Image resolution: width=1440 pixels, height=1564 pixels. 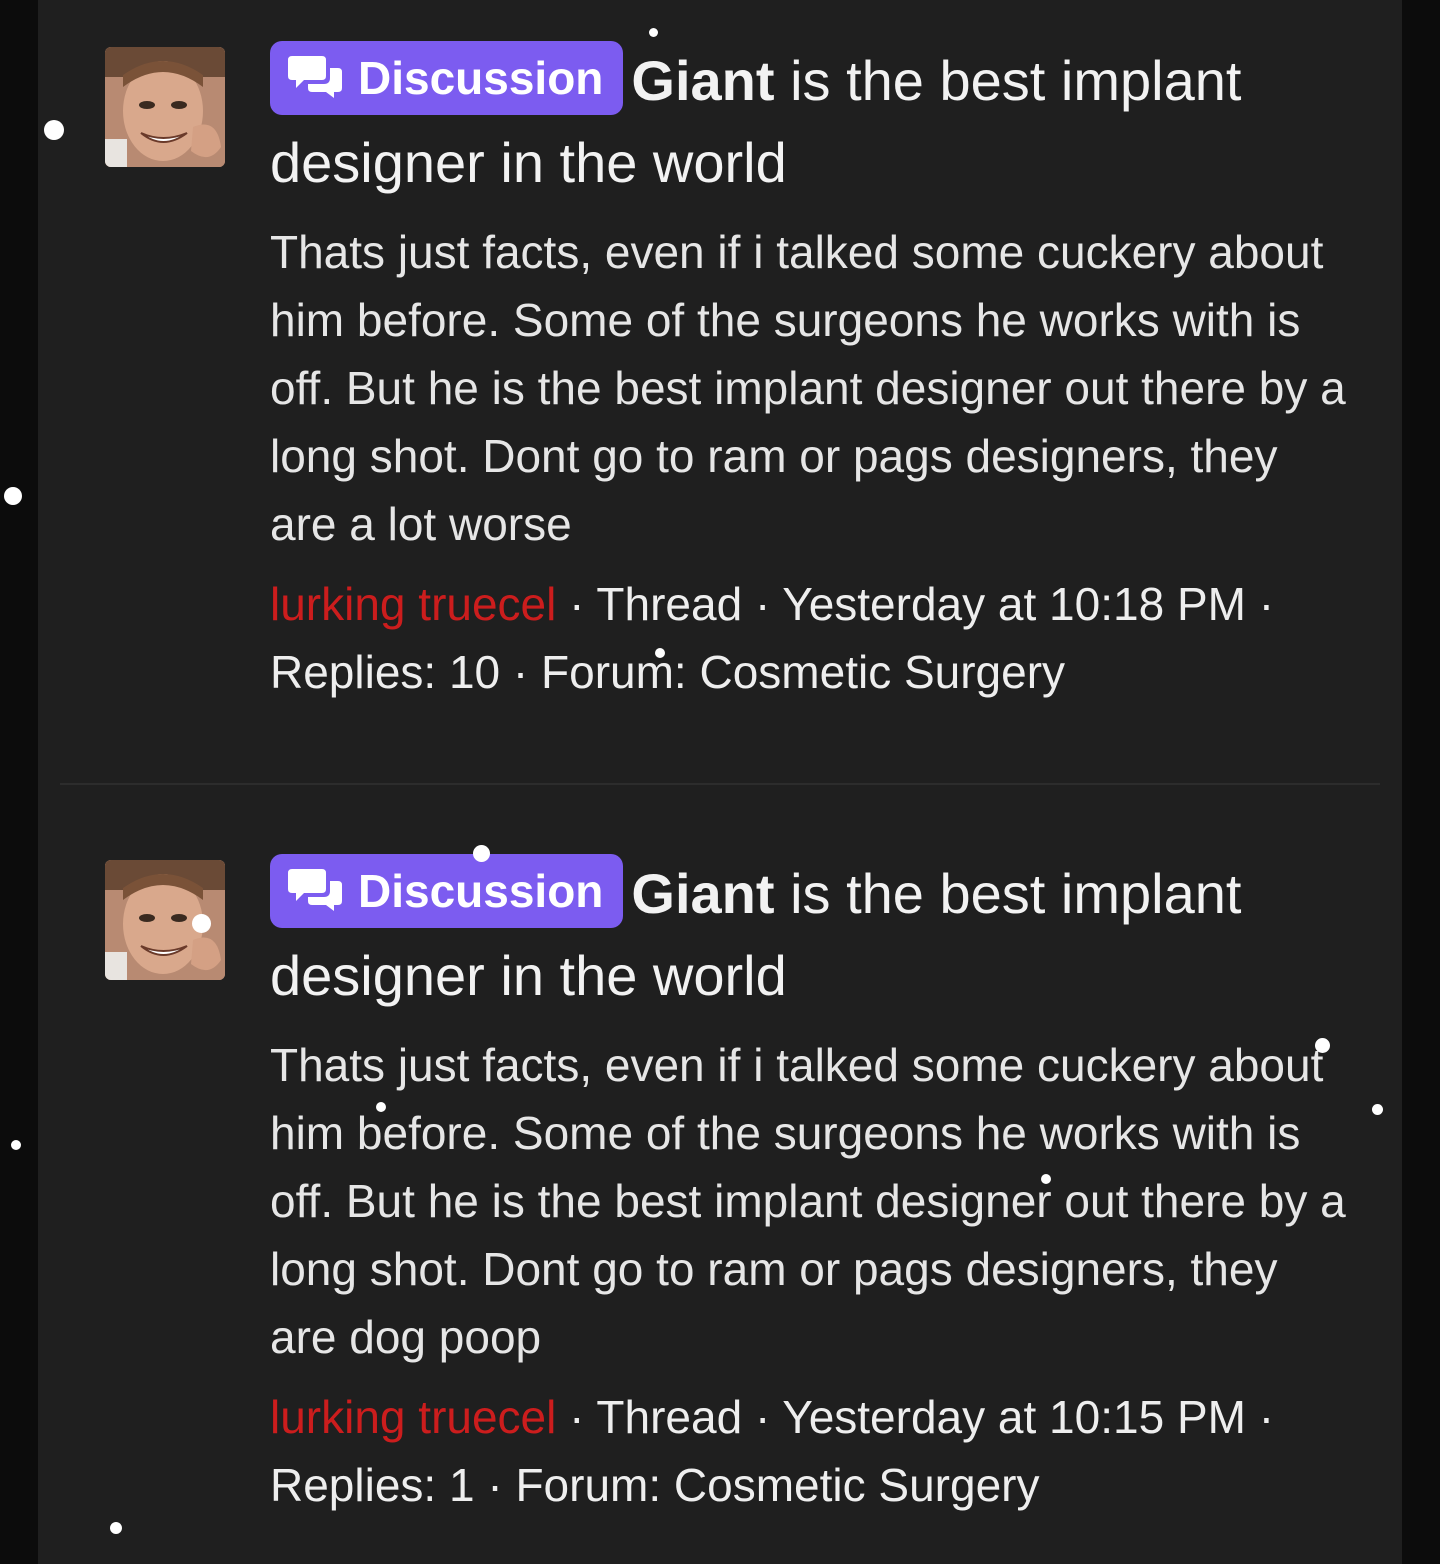 I want to click on timestamp: Yesterday at 10:18 PM, so click(x=1014, y=604).